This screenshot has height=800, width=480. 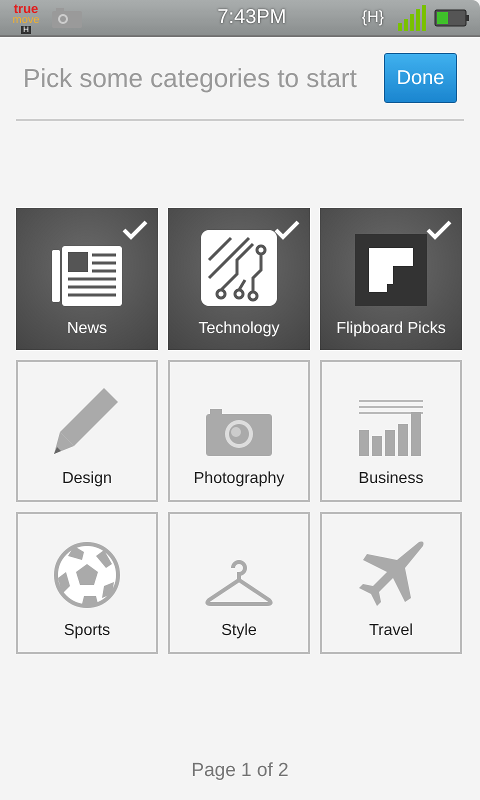 I want to click on carrier-logo-text: true, so click(x=26, y=8).